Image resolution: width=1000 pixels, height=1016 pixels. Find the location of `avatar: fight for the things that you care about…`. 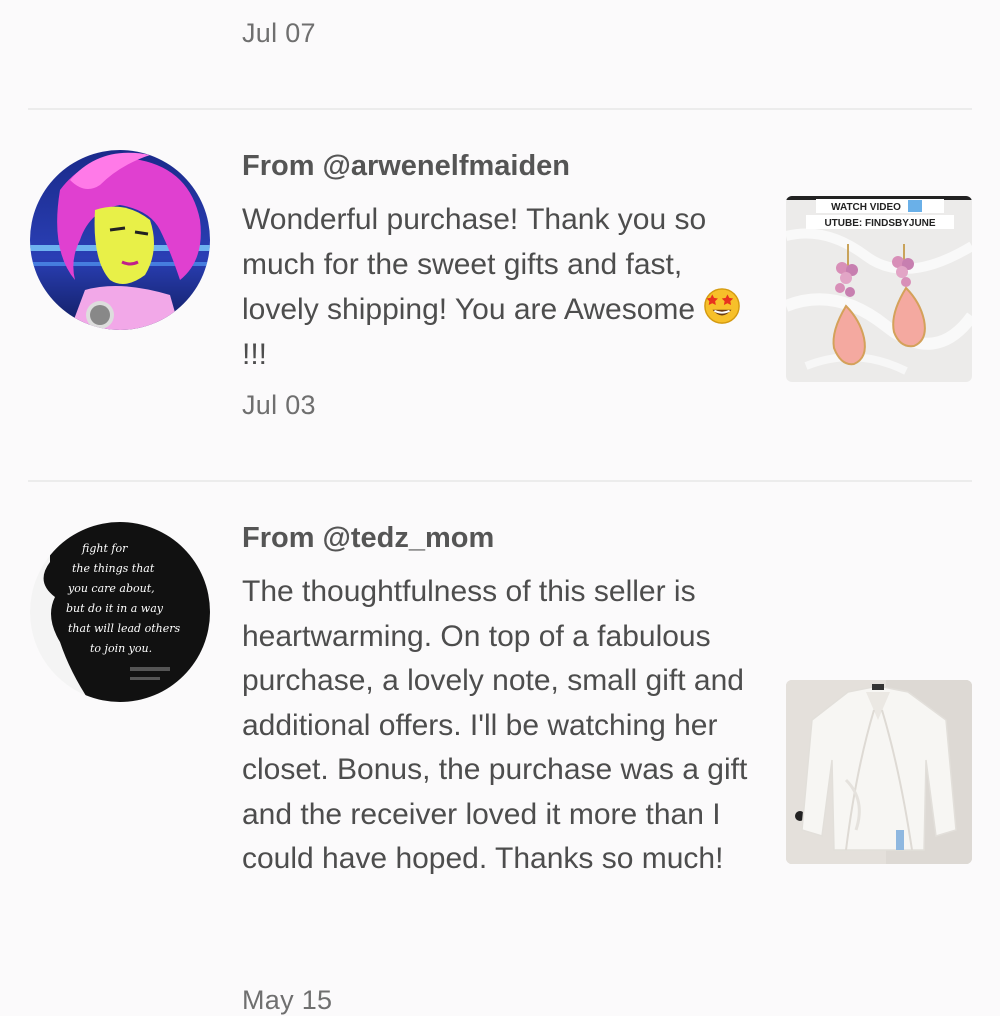

avatar: fight for the things that you care about… is located at coordinates (120, 612).